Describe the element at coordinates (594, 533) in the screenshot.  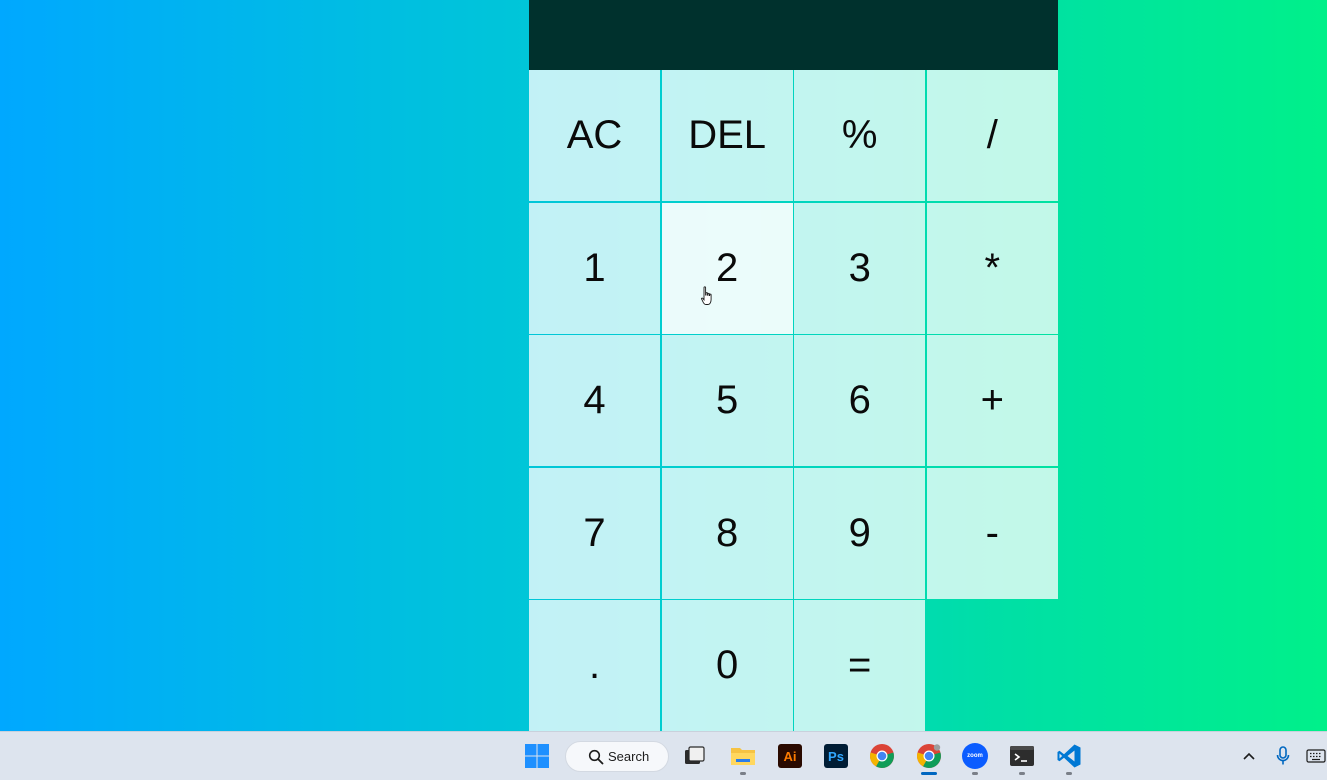
I see `digit-7-button: 7` at that location.